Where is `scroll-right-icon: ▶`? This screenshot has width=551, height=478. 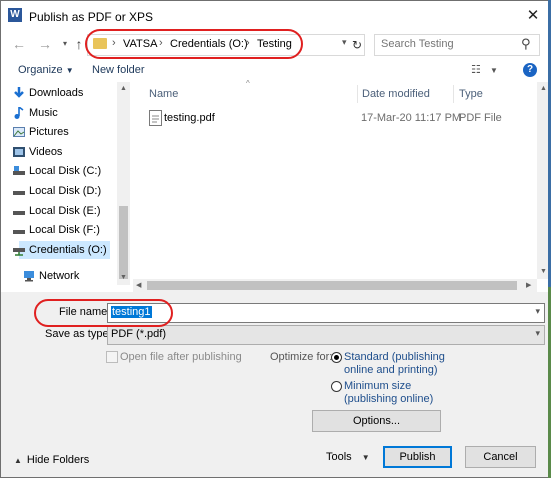 scroll-right-icon: ▶ is located at coordinates (528, 285).